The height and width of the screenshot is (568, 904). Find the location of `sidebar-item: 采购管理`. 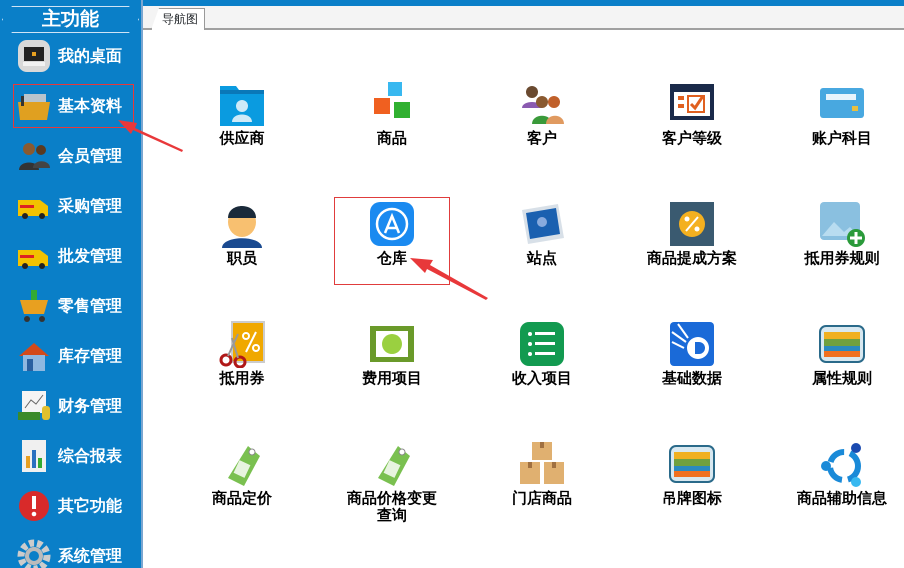

sidebar-item: 采购管理 is located at coordinates (73, 206).